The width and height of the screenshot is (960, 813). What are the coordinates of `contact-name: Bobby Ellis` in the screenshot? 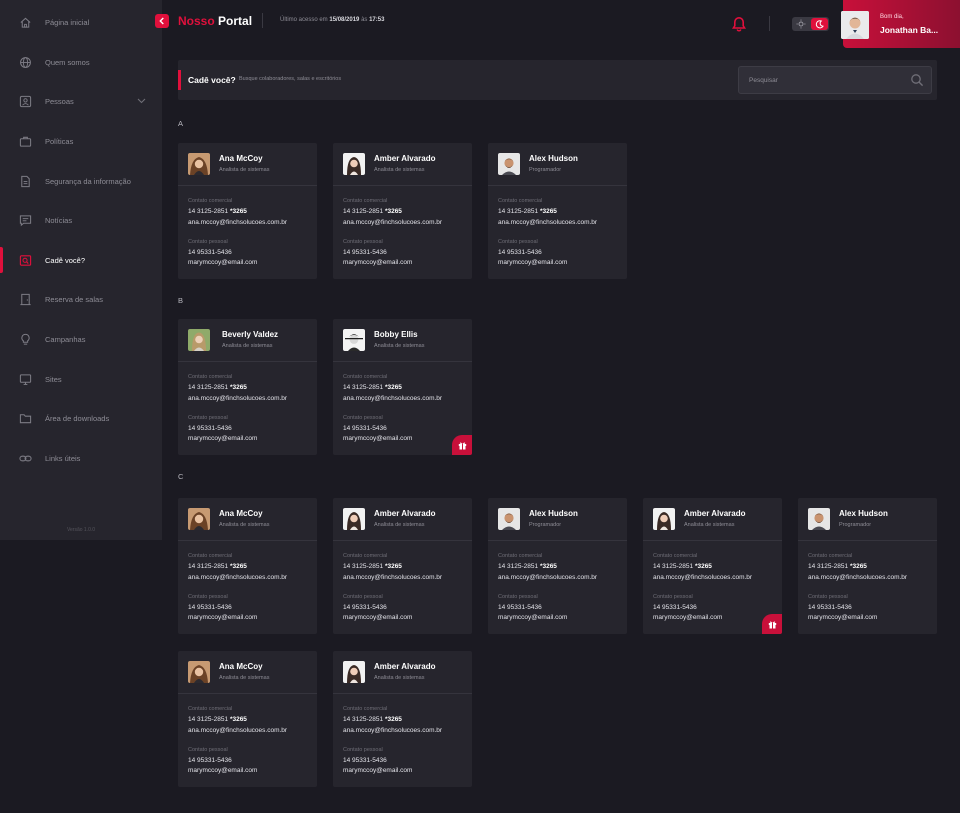 It's located at (396, 334).